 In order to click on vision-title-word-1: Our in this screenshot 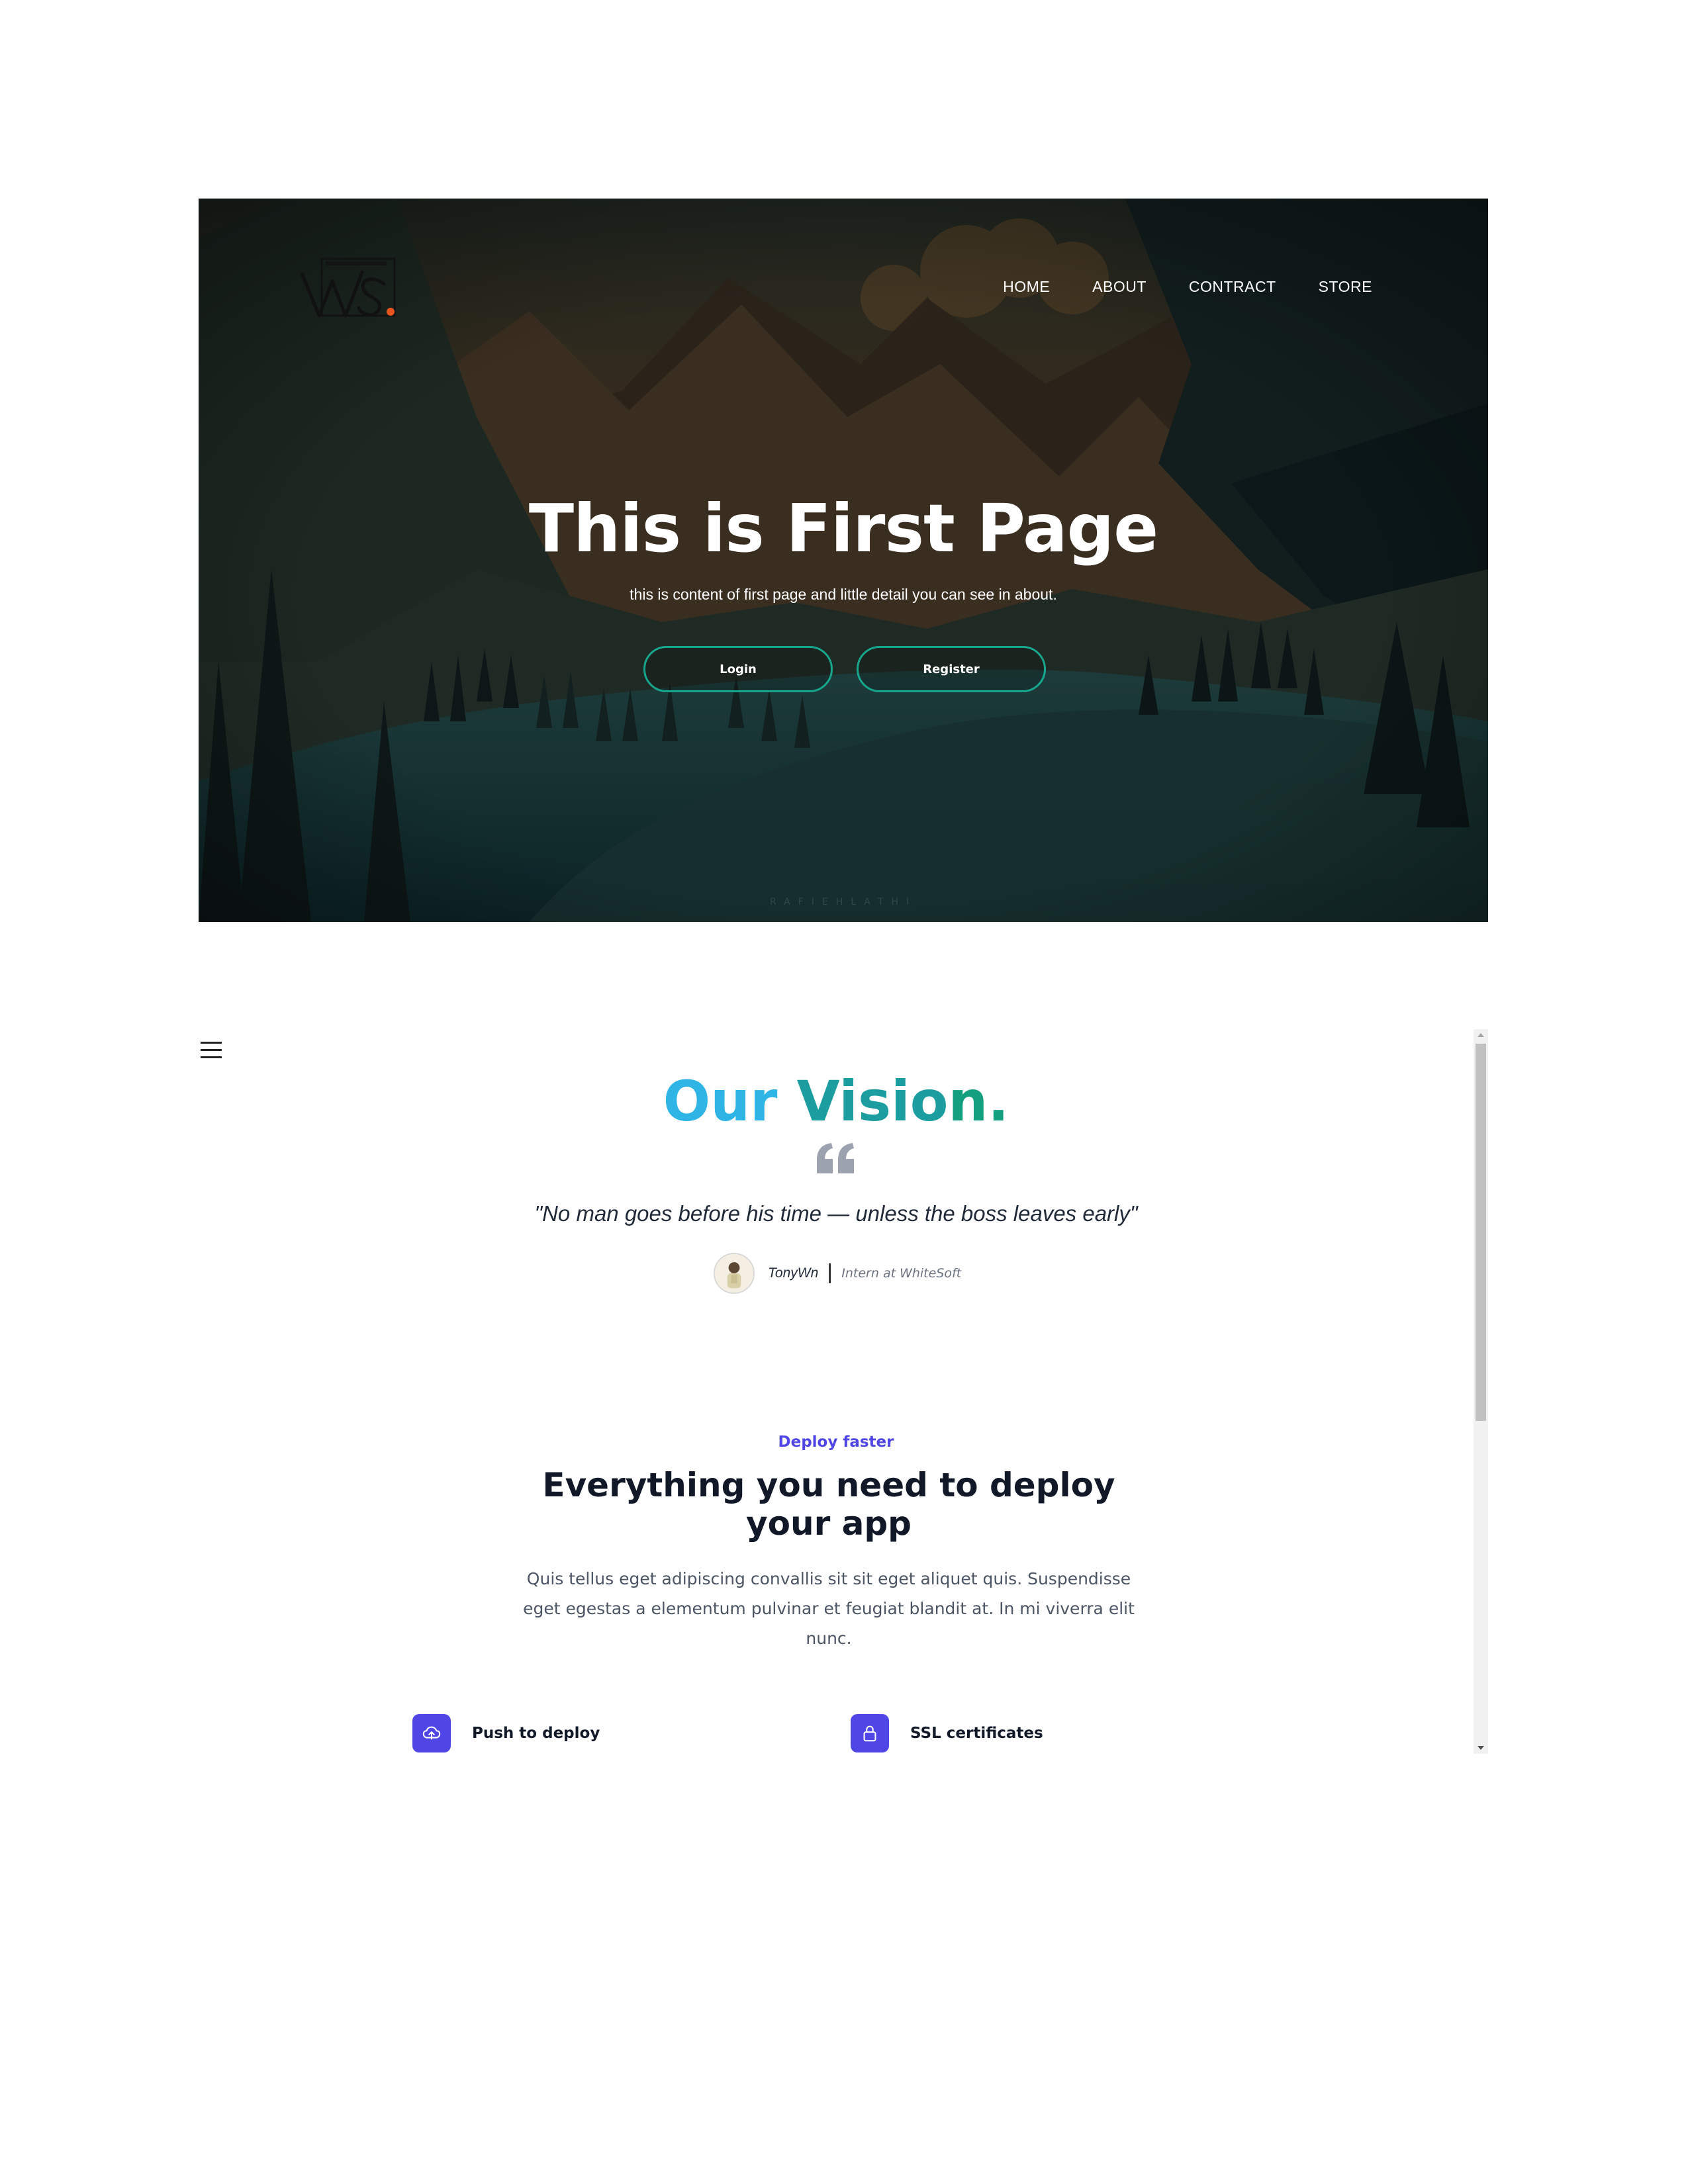, I will do `click(720, 1101)`.